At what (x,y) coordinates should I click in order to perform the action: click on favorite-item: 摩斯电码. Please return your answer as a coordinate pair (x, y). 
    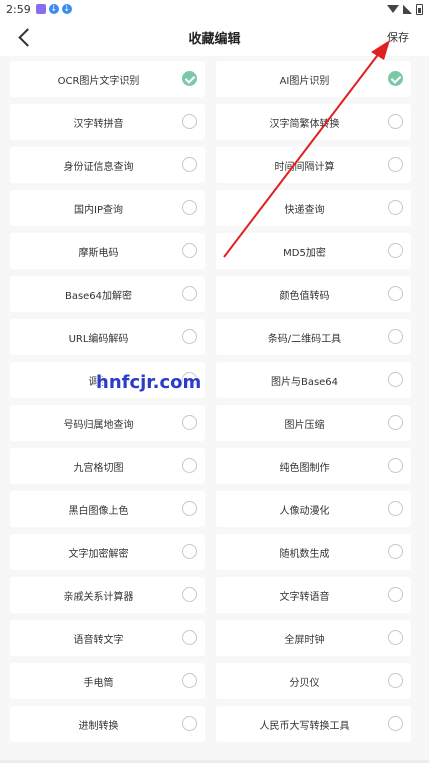
    Looking at the image, I should click on (107, 251).